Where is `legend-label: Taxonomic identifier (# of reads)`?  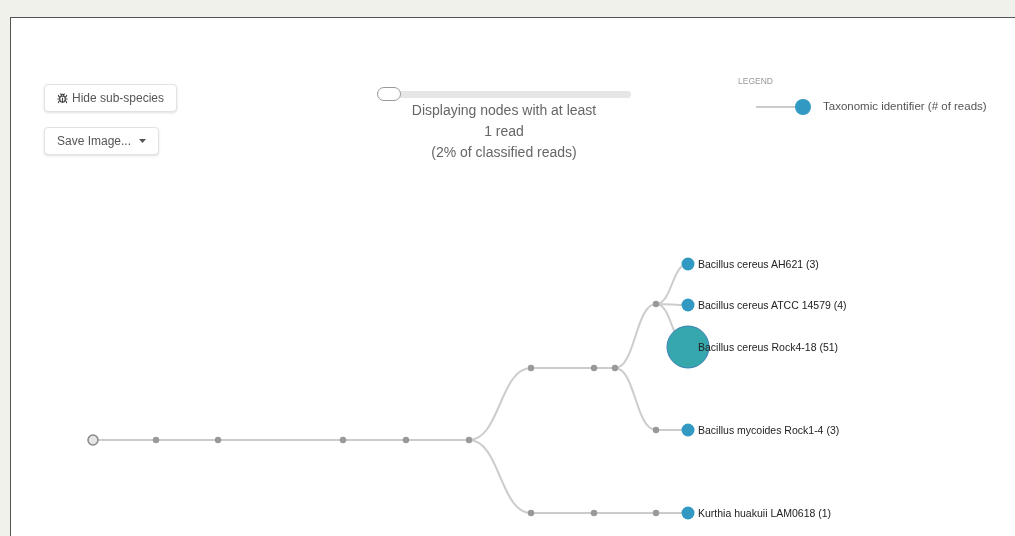
legend-label: Taxonomic identifier (# of reads) is located at coordinates (905, 107).